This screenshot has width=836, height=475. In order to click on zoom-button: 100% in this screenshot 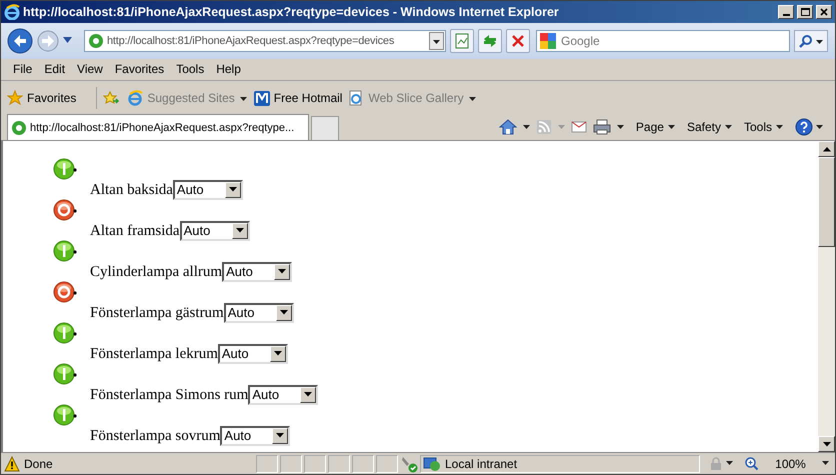, I will do `click(787, 463)`.